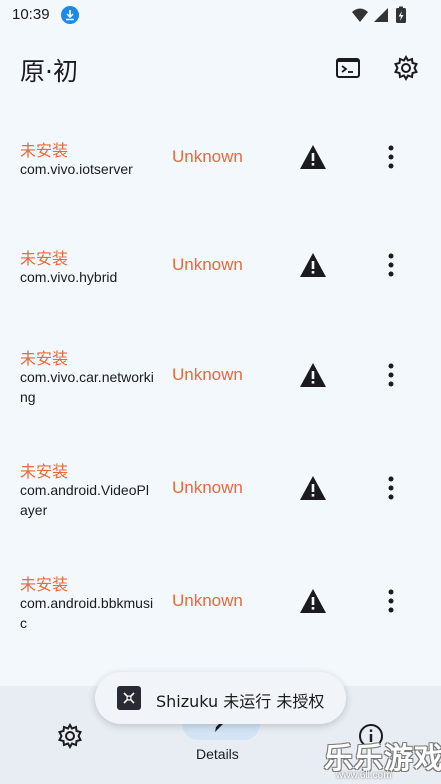 This screenshot has width=441, height=784. What do you see at coordinates (217, 754) in the screenshot?
I see `nav-details-label: Details` at bounding box center [217, 754].